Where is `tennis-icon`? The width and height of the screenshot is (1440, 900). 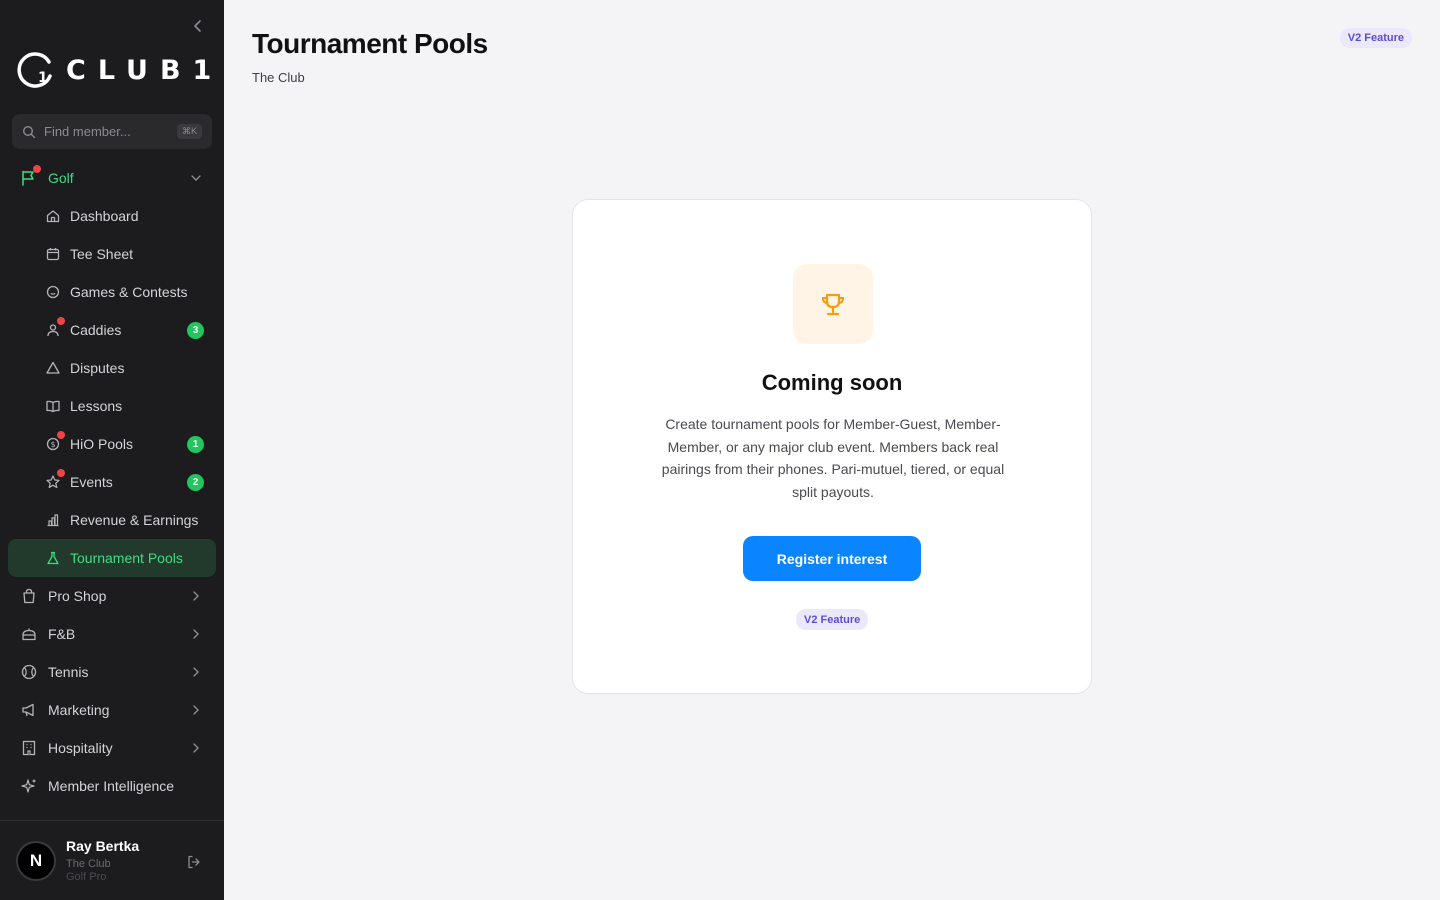
tennis-icon is located at coordinates (29, 672).